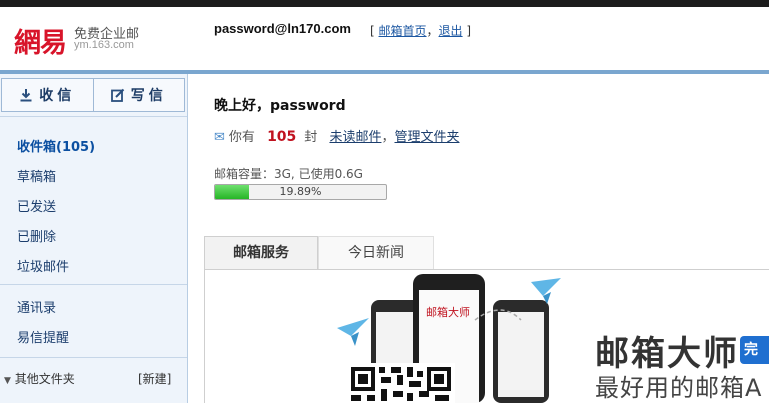 The height and width of the screenshot is (403, 769). I want to click on tab-today-news: 今日新闻, so click(376, 252).